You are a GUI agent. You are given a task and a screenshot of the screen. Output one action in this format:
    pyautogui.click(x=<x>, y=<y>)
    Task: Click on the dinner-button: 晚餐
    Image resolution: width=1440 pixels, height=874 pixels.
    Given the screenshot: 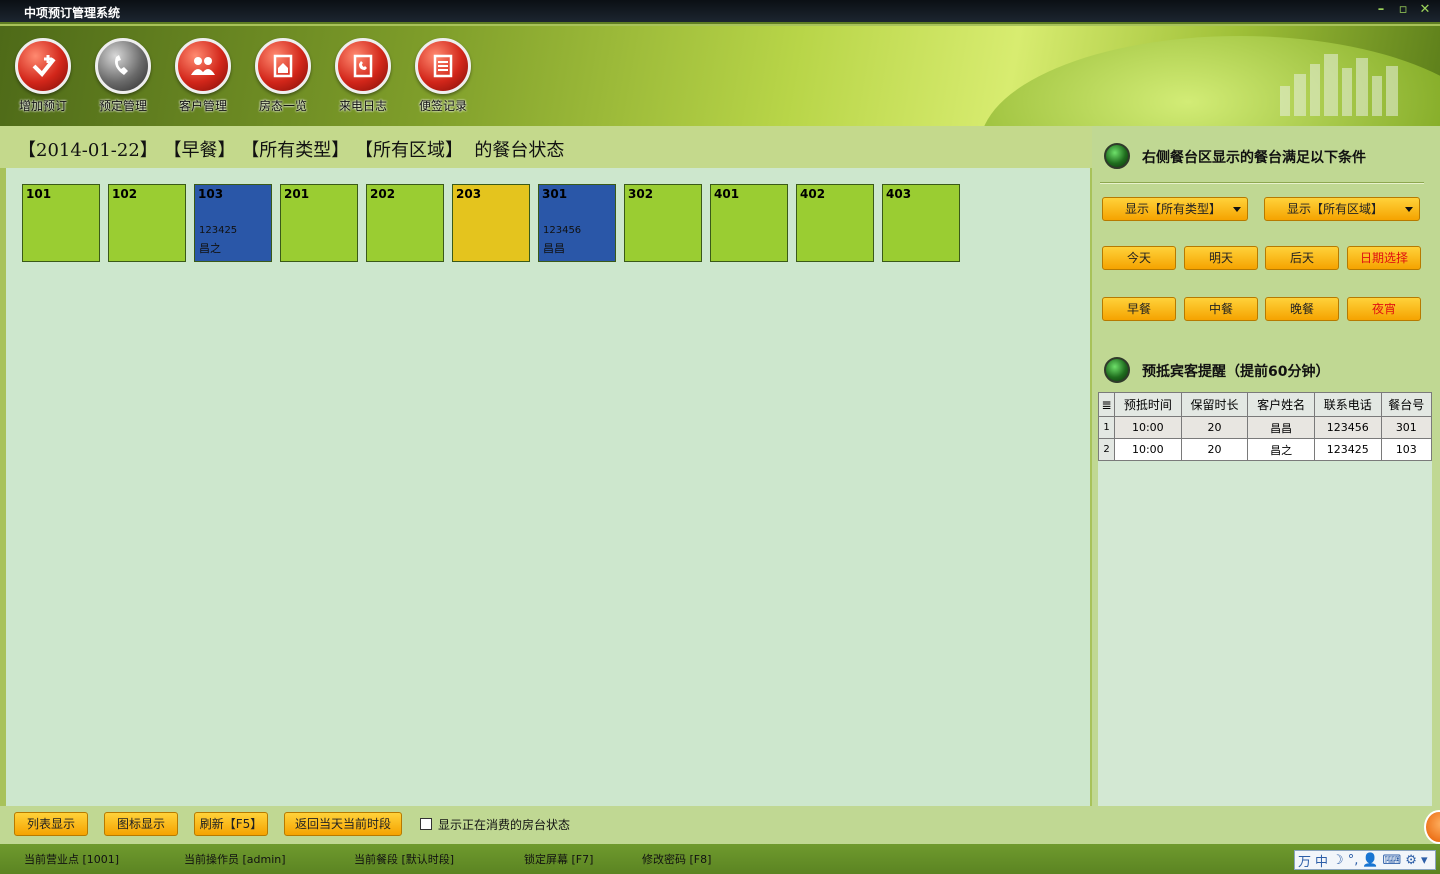 What is the action you would take?
    pyautogui.click(x=1302, y=309)
    